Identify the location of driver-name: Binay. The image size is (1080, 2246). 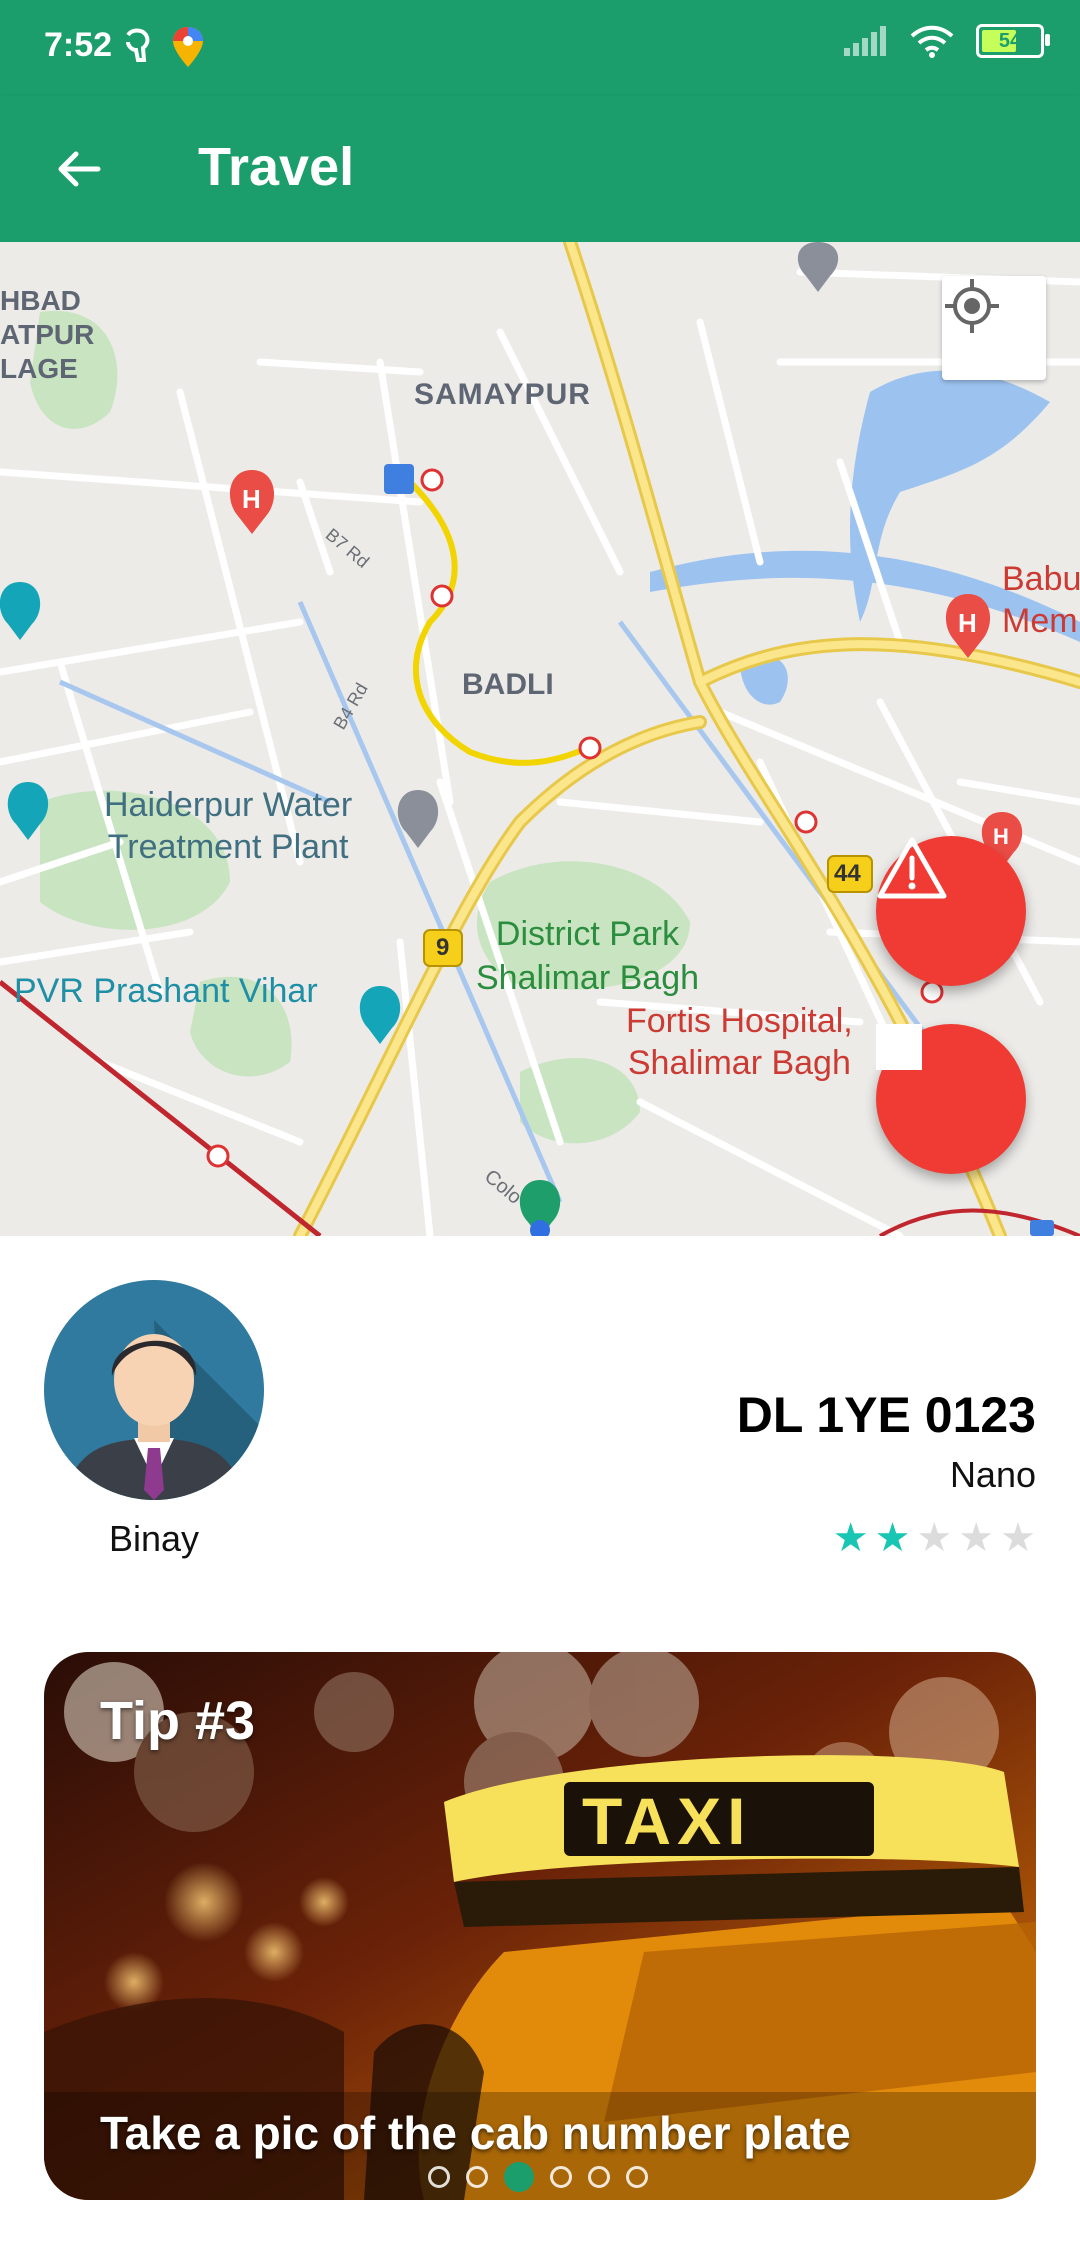
(154, 1538).